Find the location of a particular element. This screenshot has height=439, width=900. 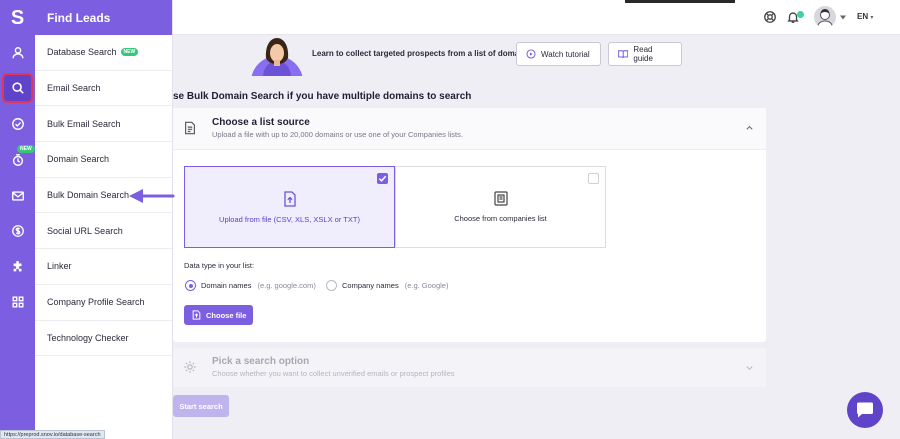

menu-item-label: Linker is located at coordinates (59, 266).